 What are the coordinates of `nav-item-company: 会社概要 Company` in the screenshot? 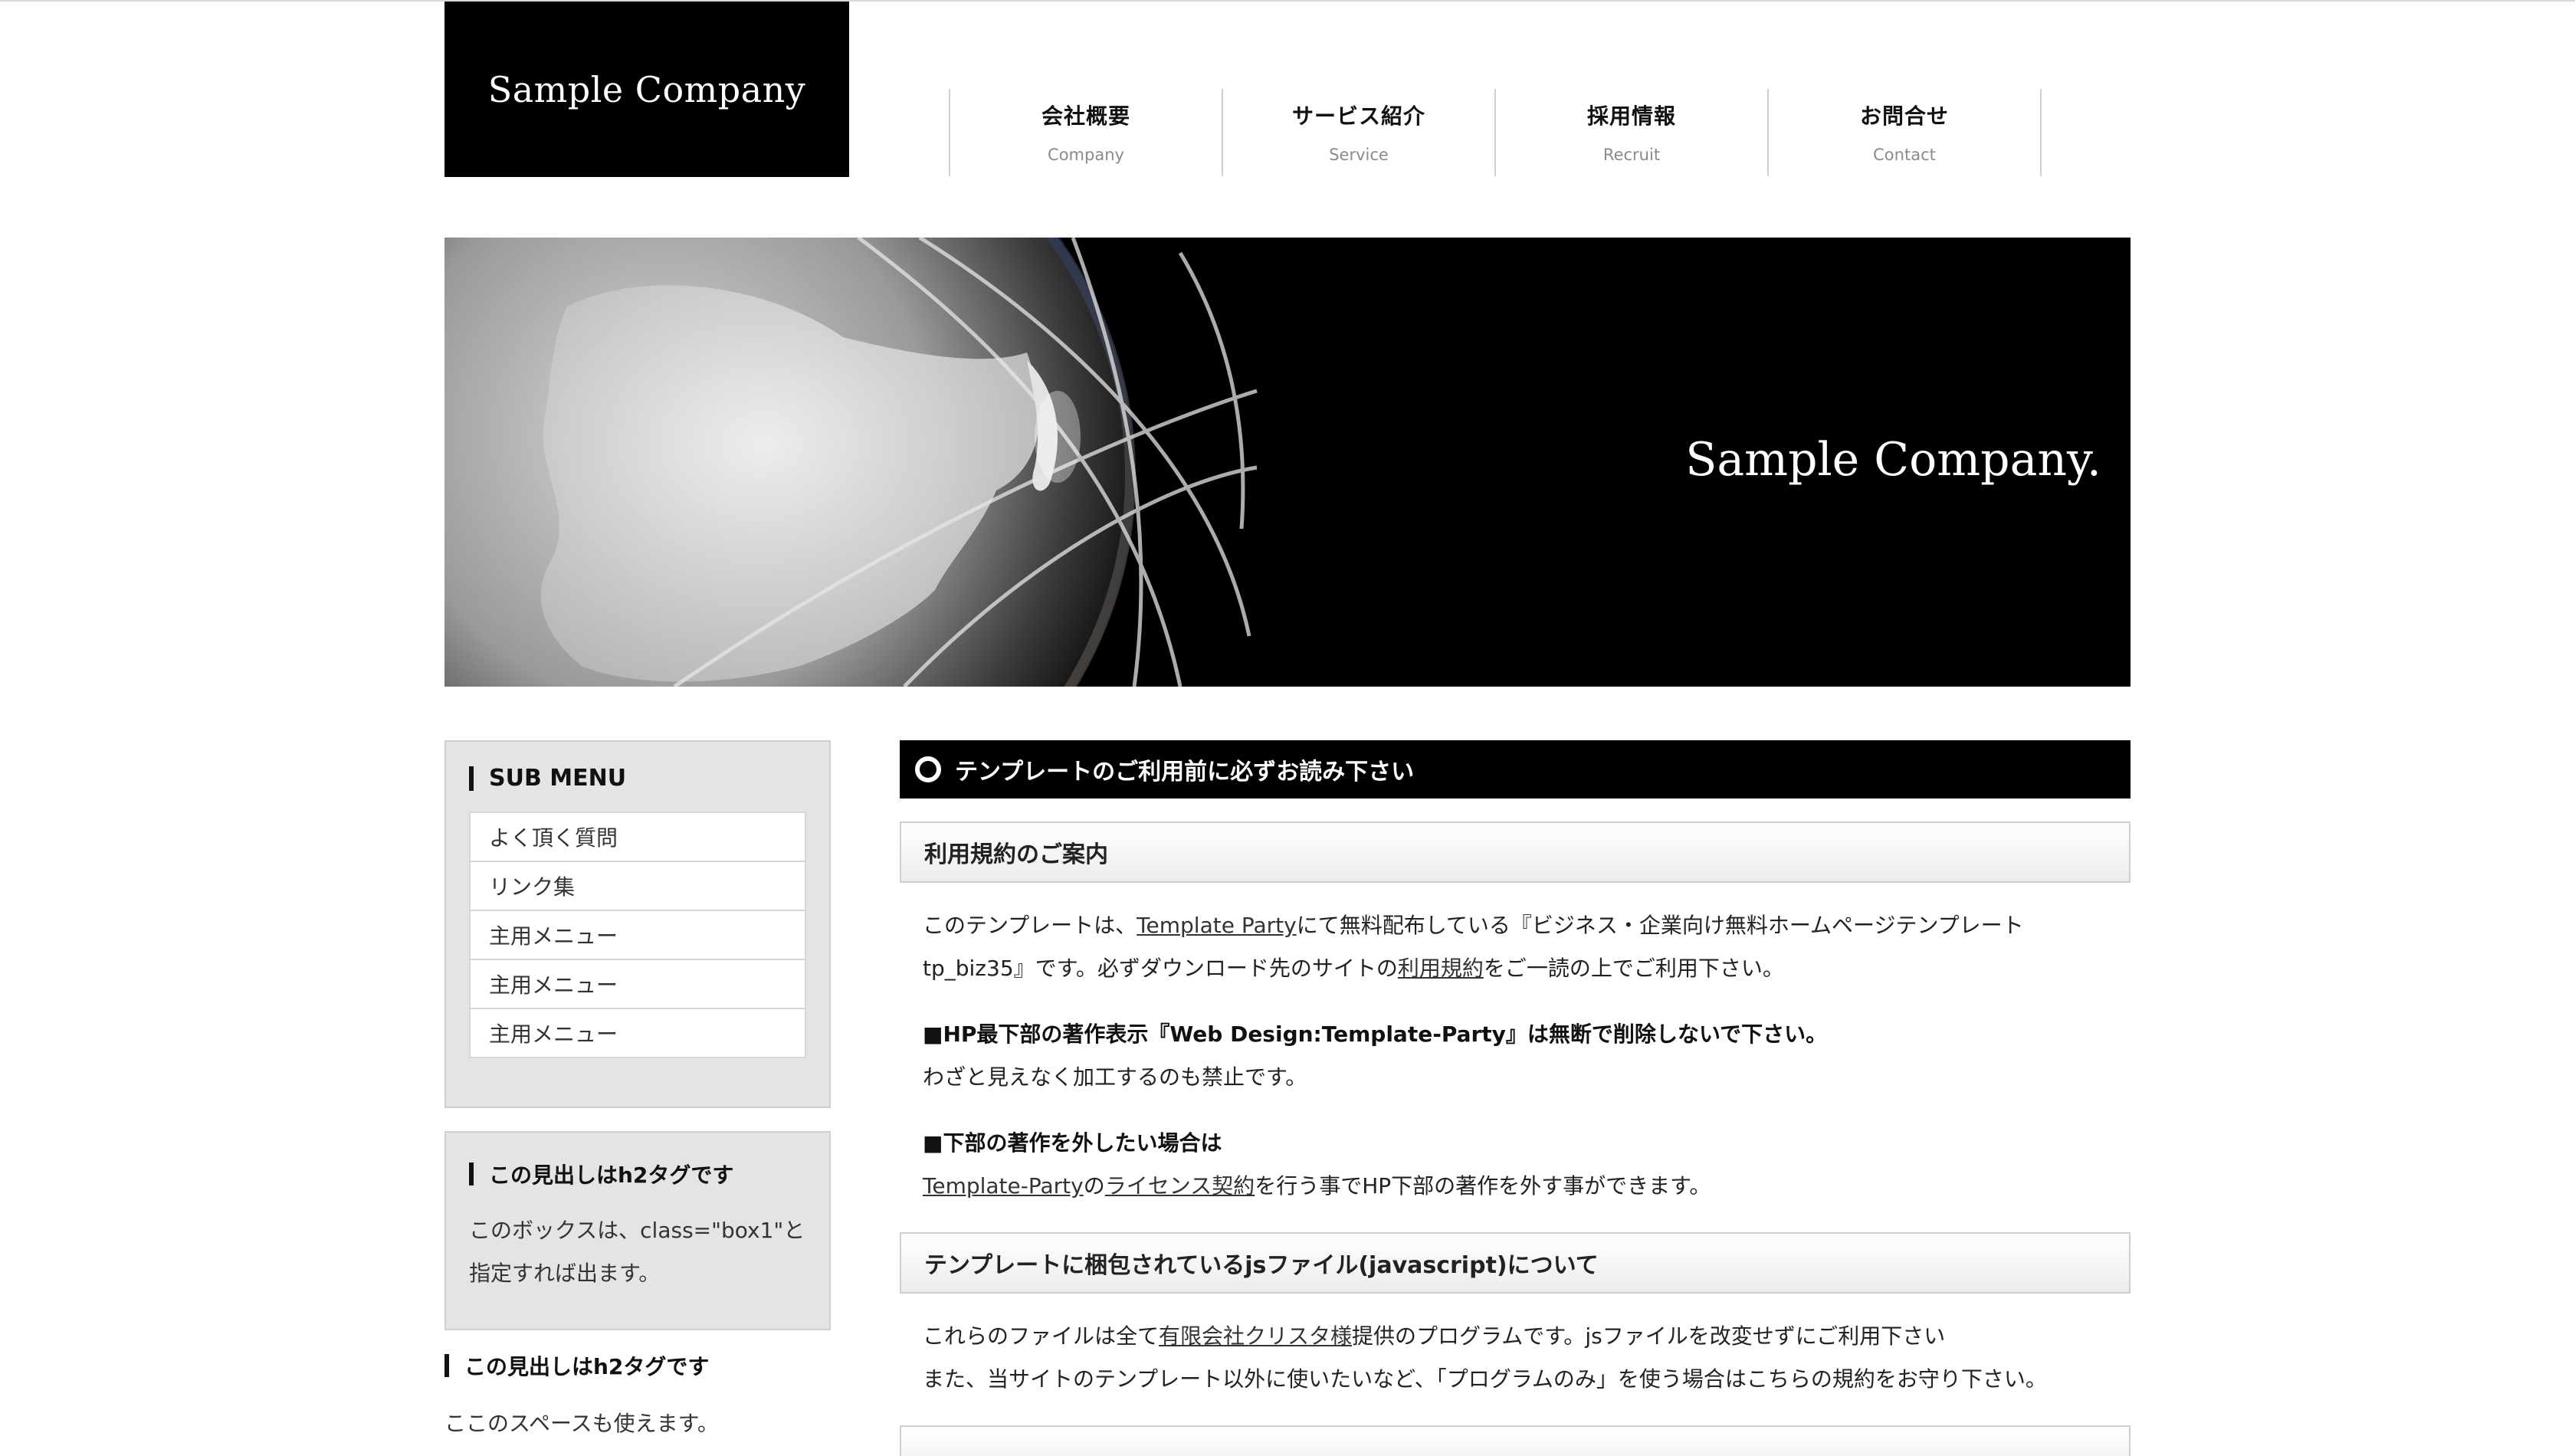 It's located at (1087, 132).